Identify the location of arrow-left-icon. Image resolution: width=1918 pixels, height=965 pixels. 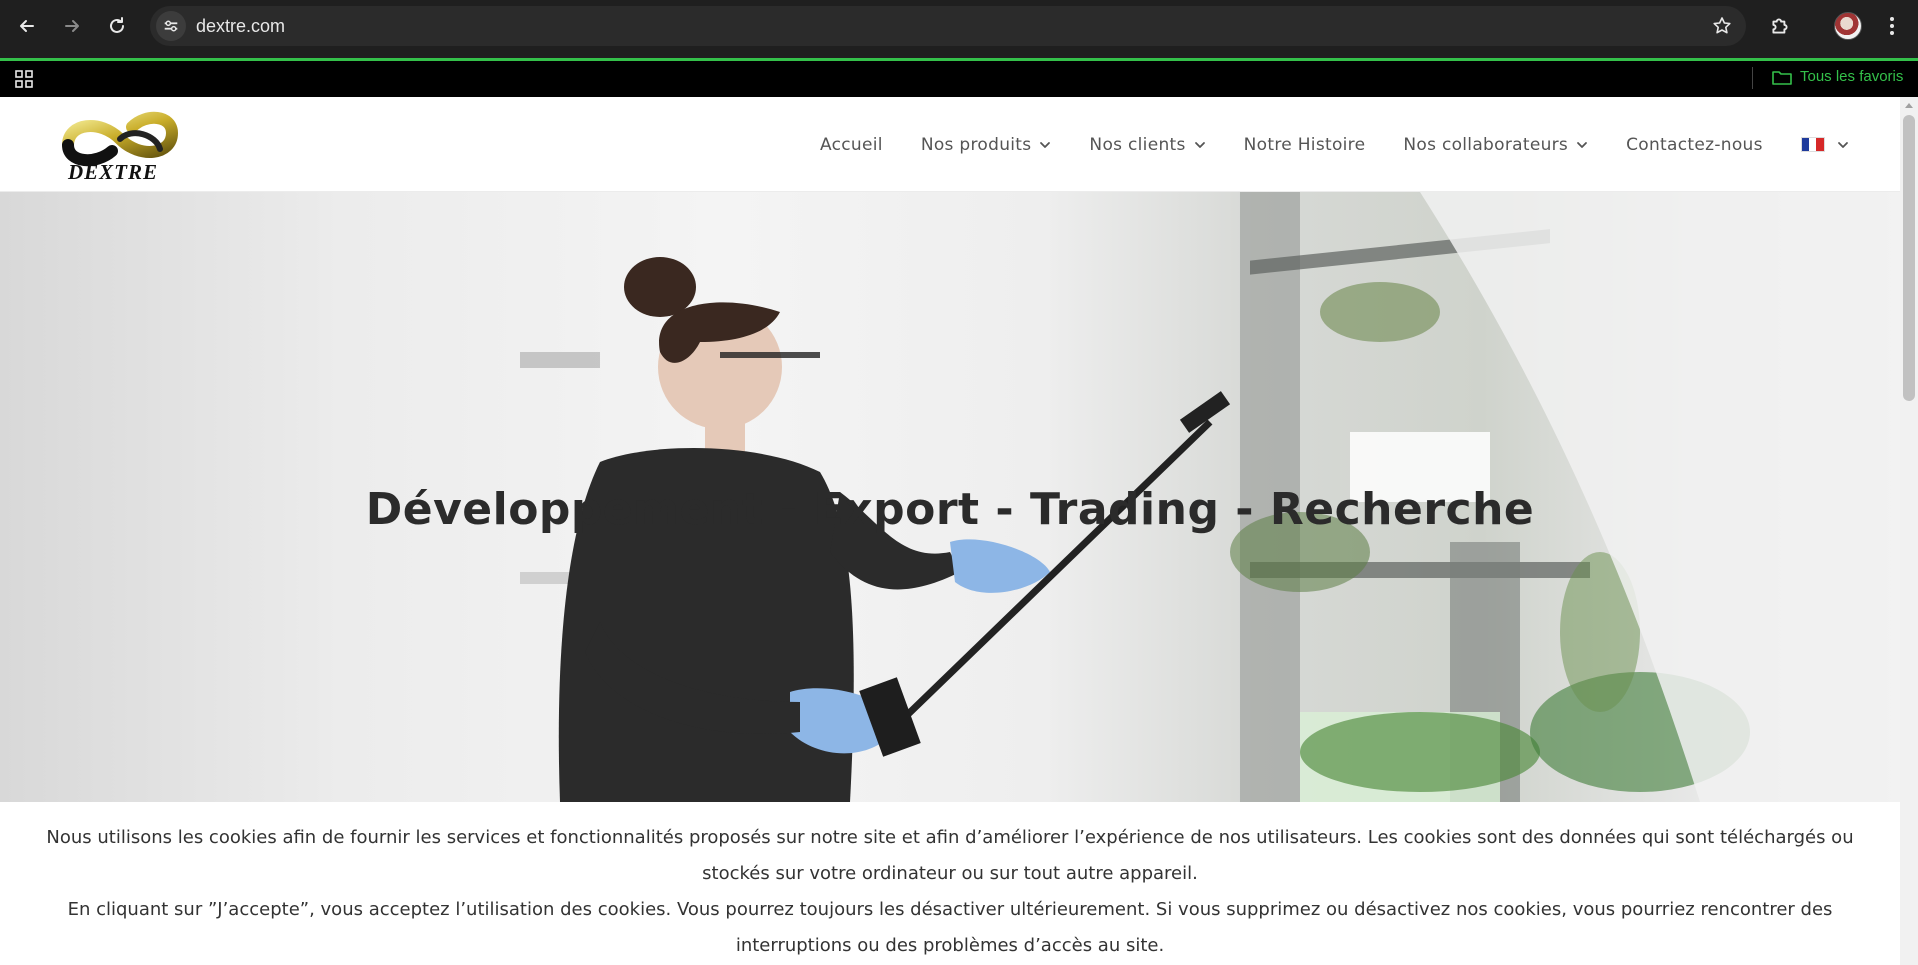
(27, 26).